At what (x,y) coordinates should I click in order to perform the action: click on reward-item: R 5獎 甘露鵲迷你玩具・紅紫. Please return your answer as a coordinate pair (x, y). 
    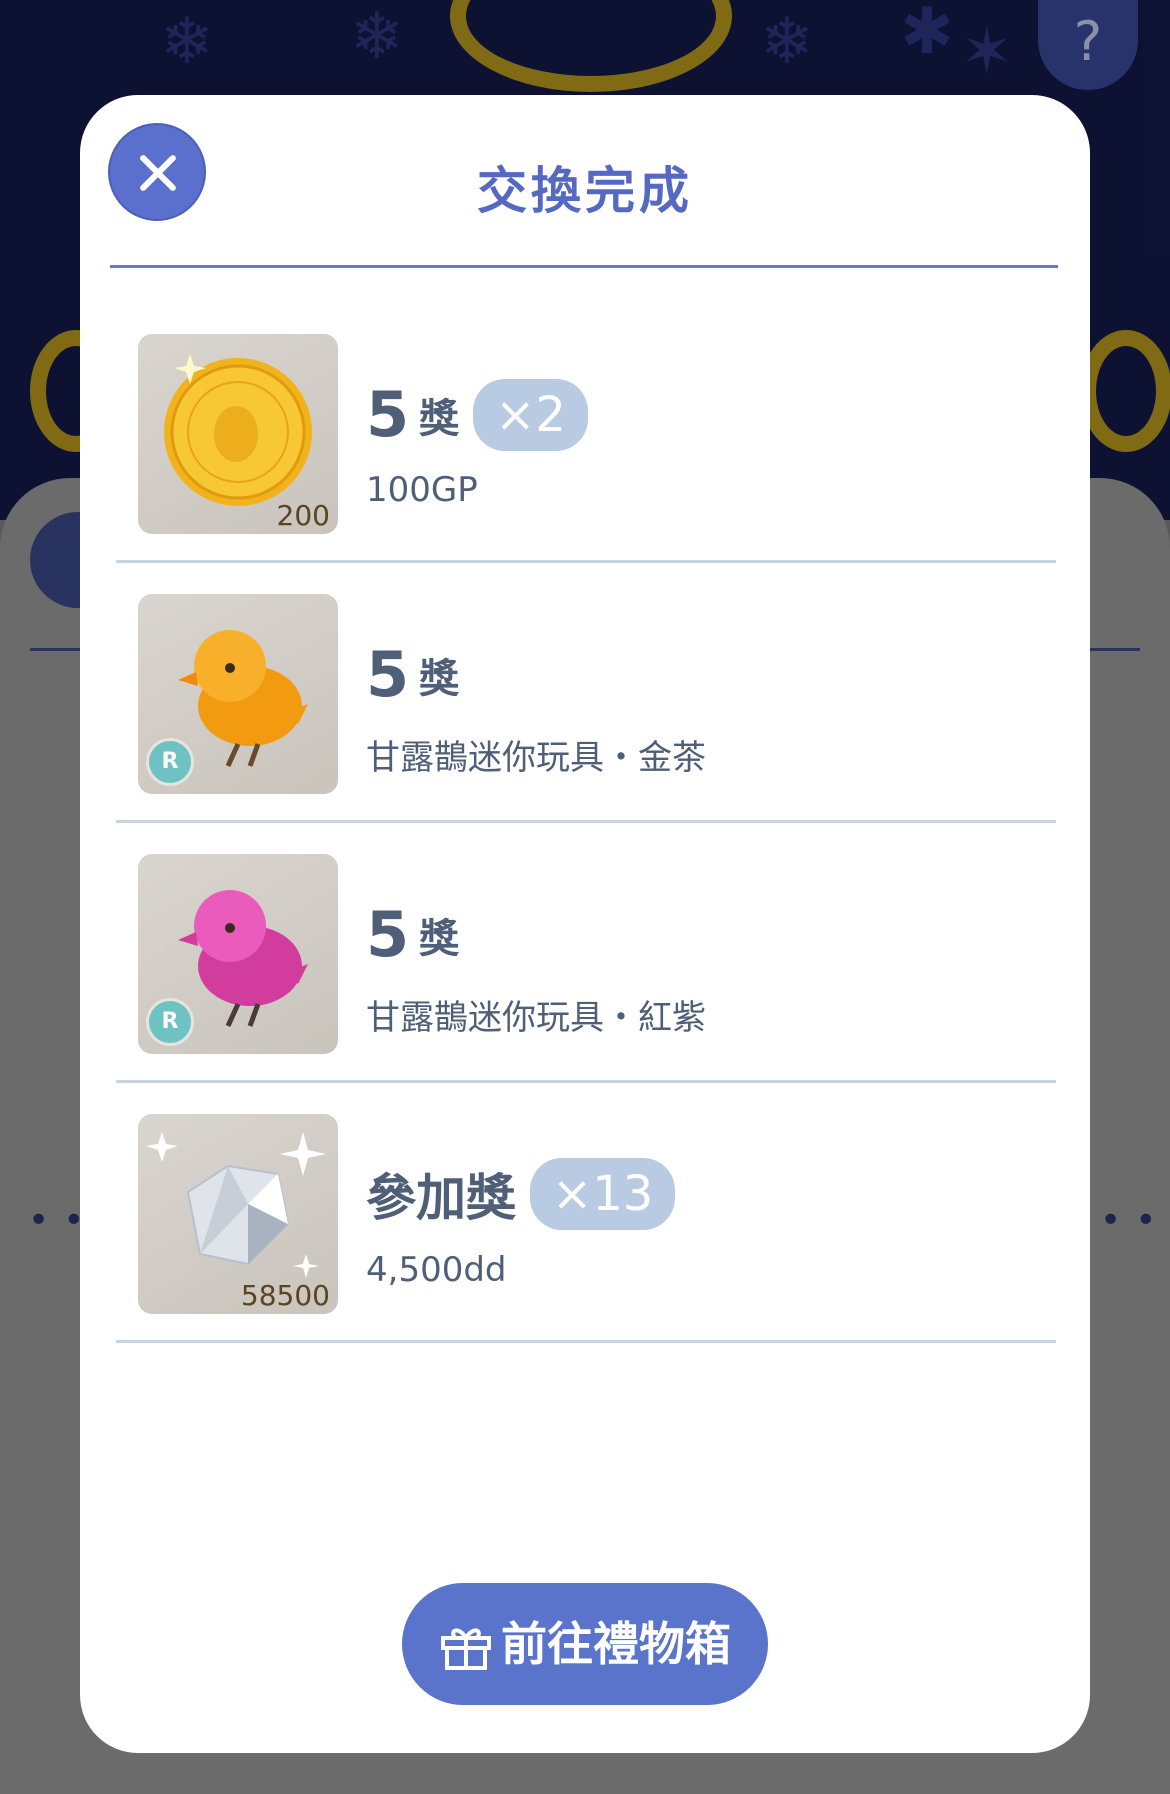
    Looking at the image, I should click on (586, 951).